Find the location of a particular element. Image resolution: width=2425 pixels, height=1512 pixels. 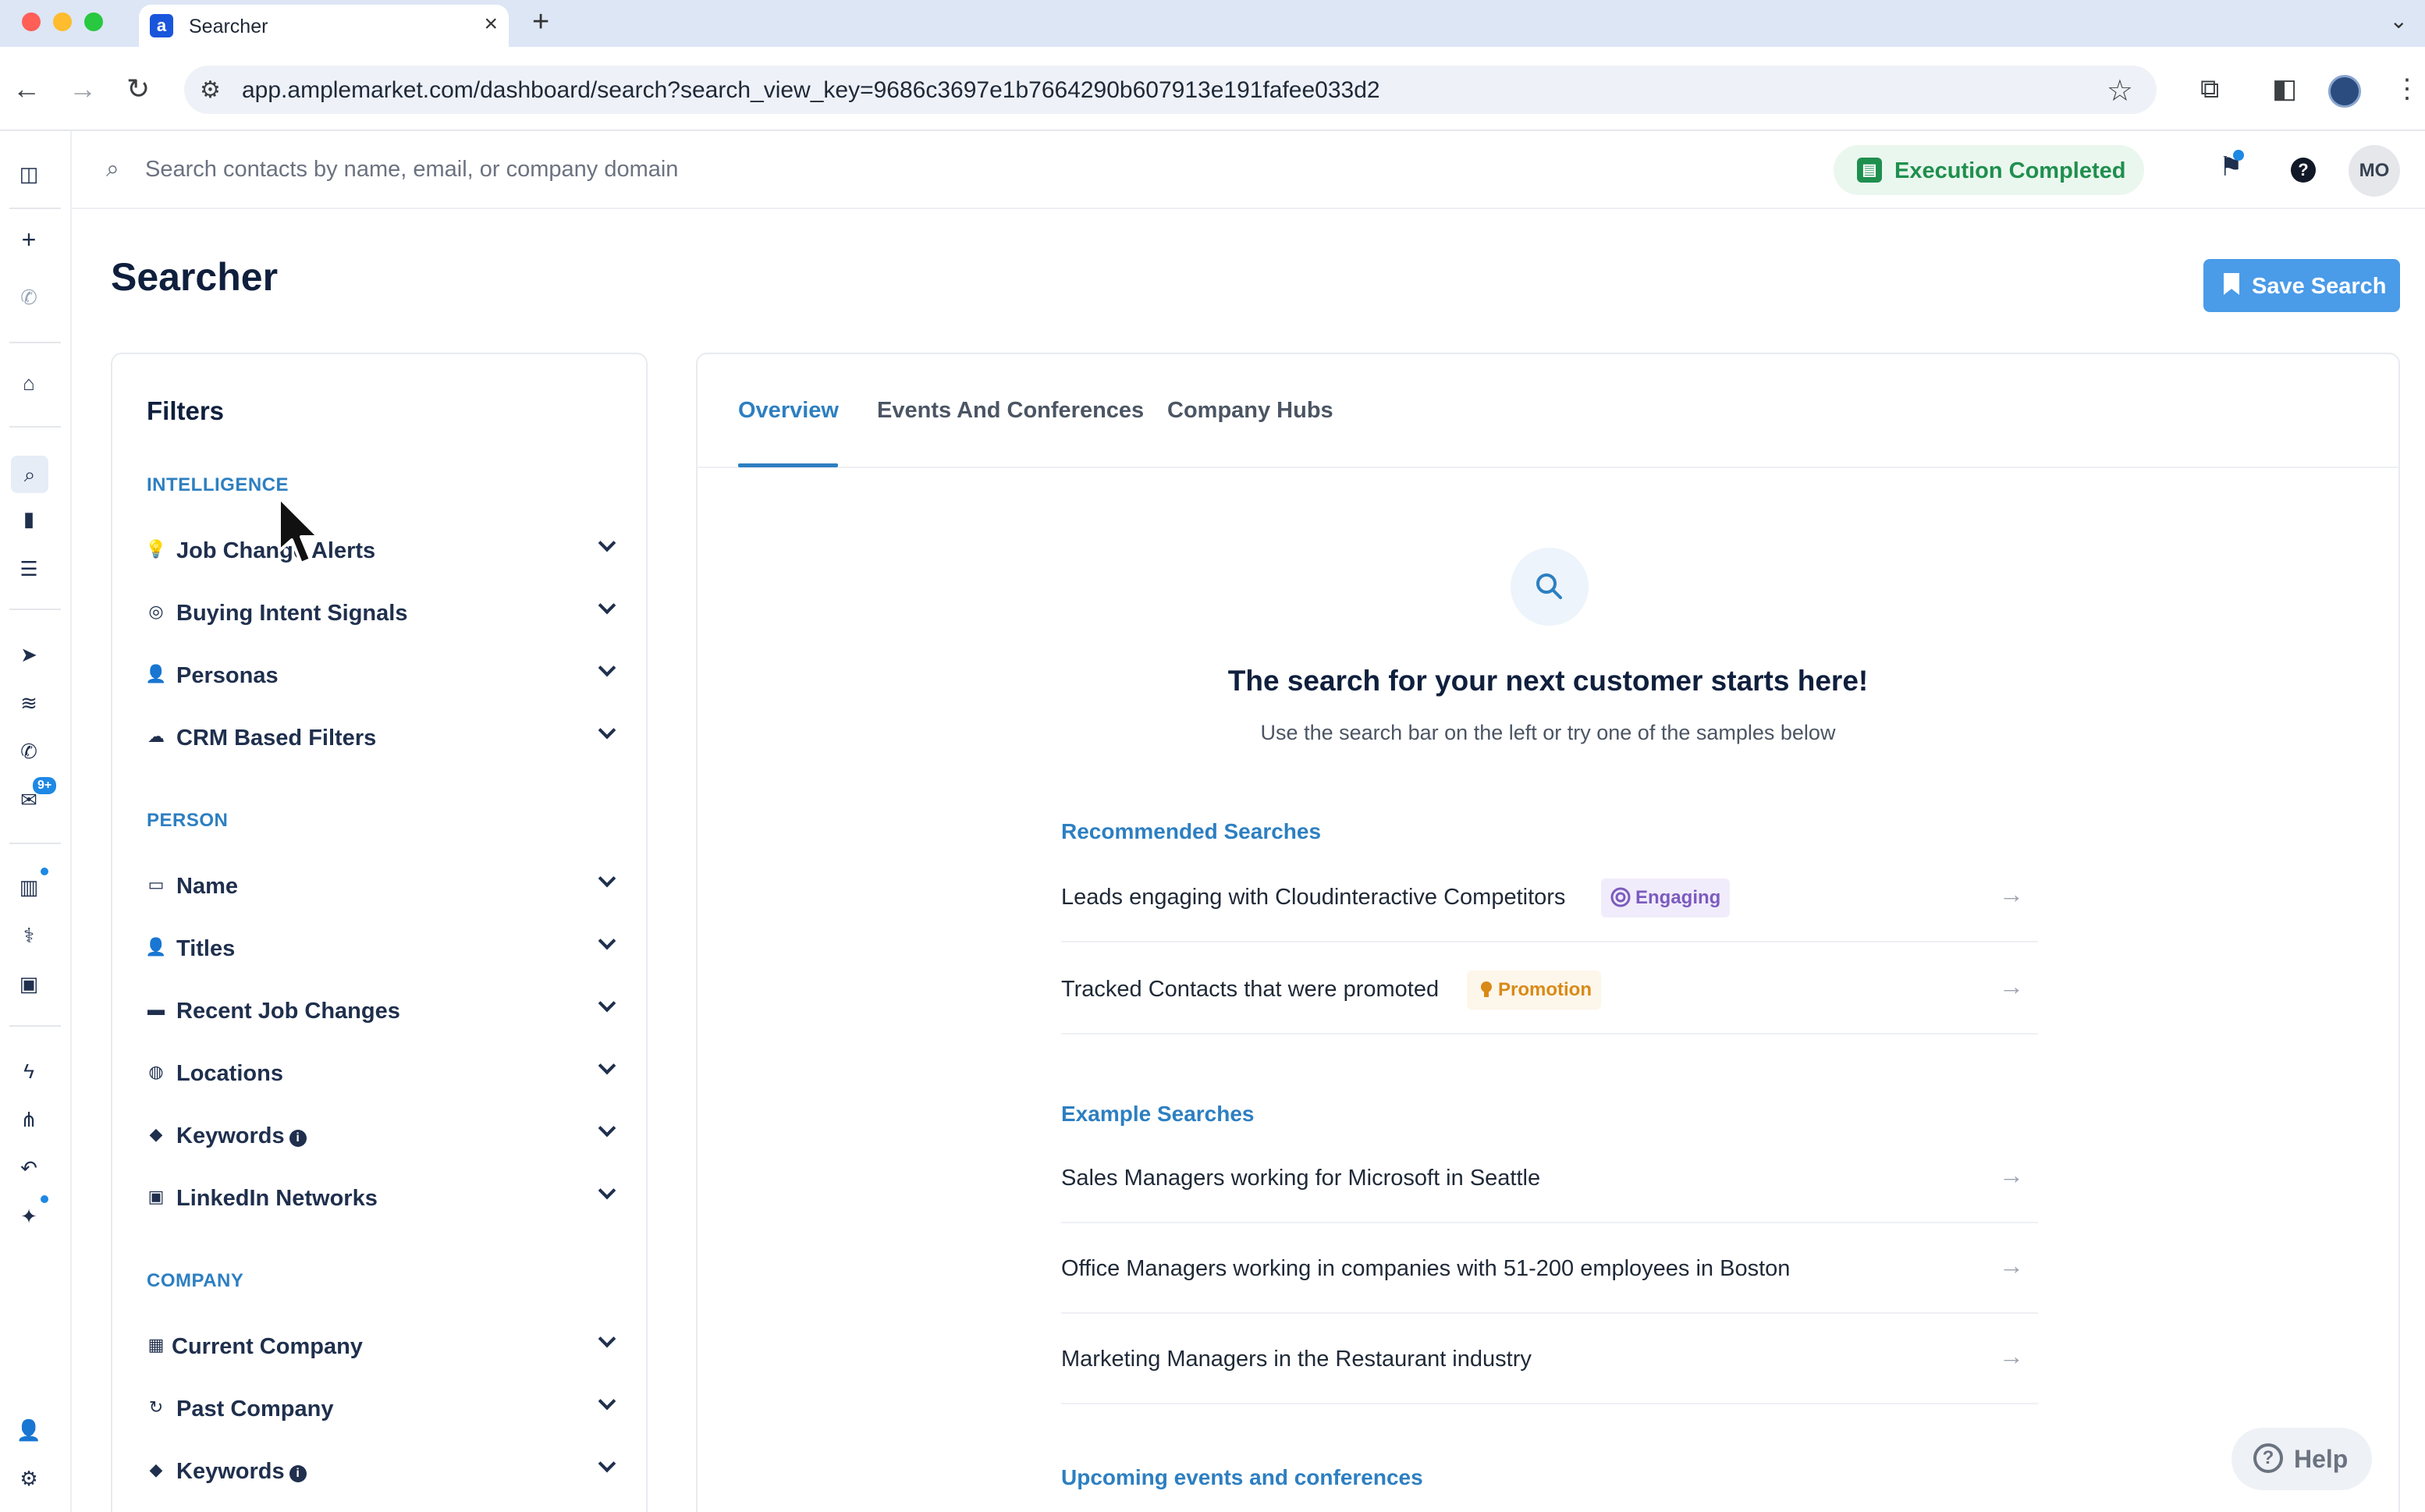

filter-name: ▭ Name is located at coordinates (381, 885).